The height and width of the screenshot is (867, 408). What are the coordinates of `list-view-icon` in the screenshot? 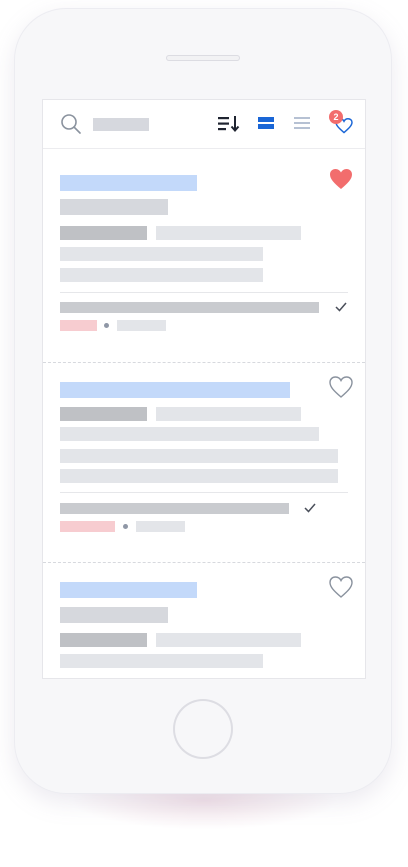 It's located at (302, 123).